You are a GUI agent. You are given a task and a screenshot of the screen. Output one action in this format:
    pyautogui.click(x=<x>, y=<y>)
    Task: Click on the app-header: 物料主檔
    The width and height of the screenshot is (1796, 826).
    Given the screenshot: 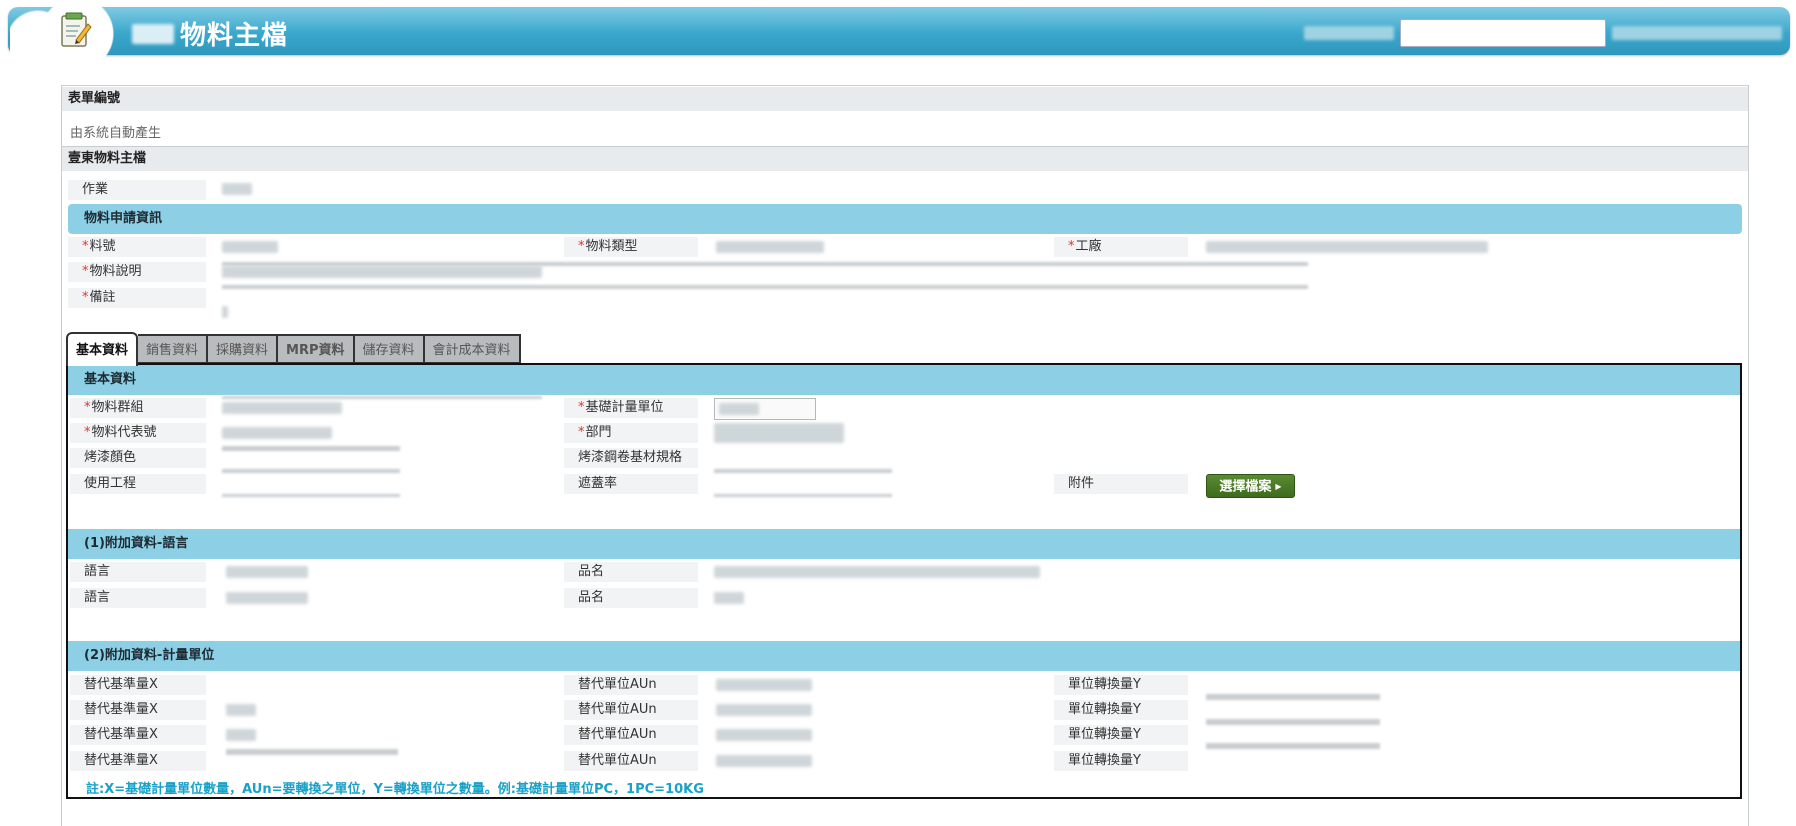 What is the action you would take?
    pyautogui.click(x=899, y=31)
    